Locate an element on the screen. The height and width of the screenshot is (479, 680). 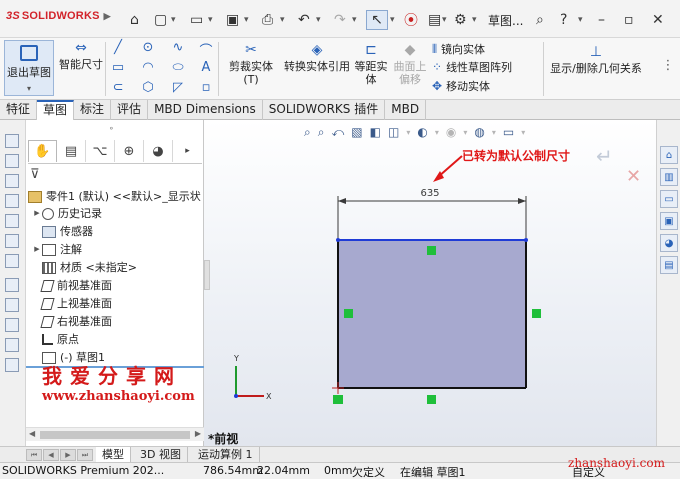
tab-model: 模型 is located at coordinates (113, 455).